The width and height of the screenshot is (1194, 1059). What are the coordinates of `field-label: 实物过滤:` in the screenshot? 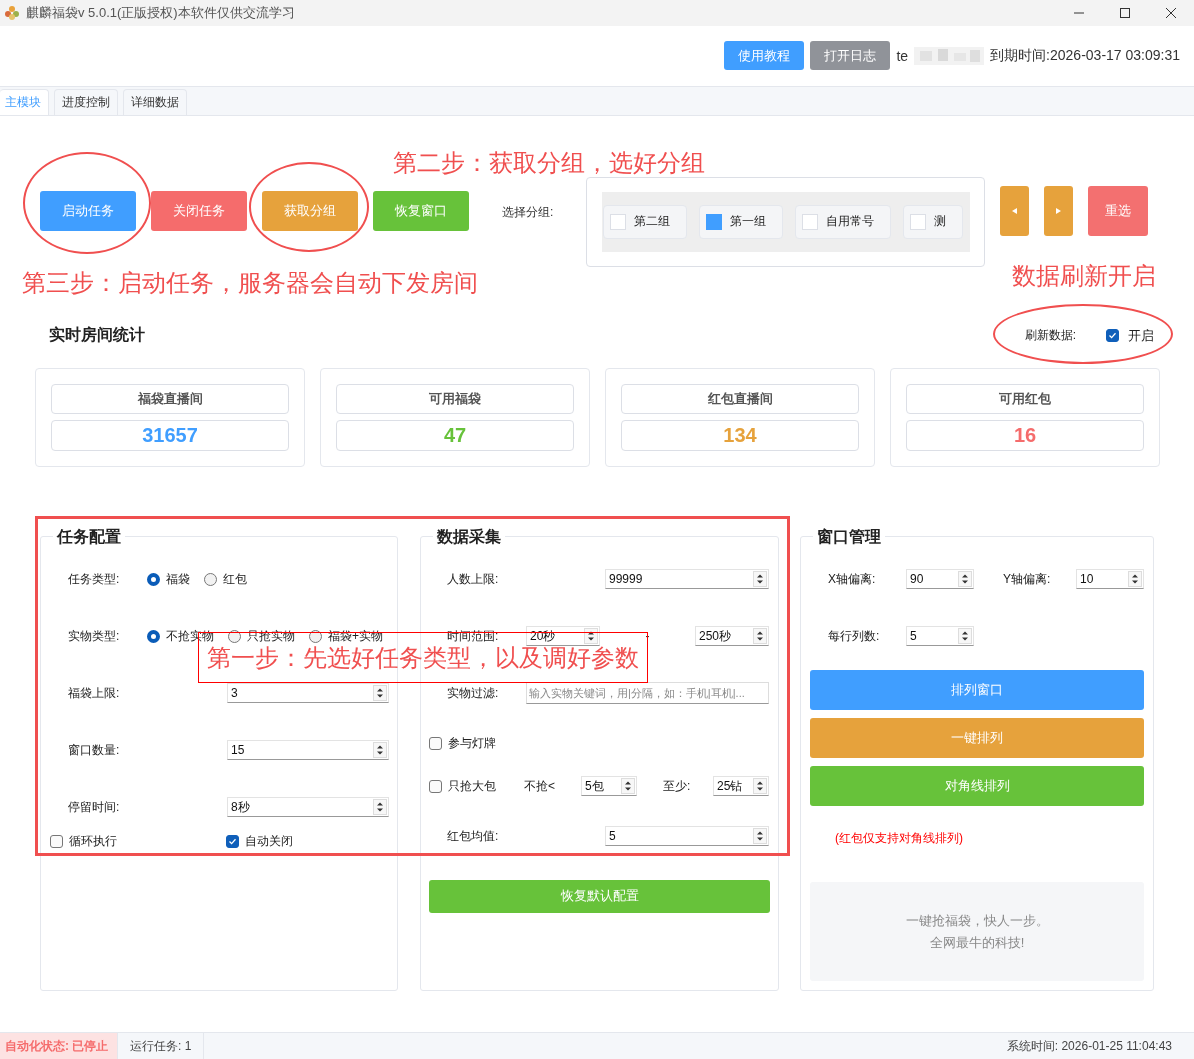 It's located at (473, 693).